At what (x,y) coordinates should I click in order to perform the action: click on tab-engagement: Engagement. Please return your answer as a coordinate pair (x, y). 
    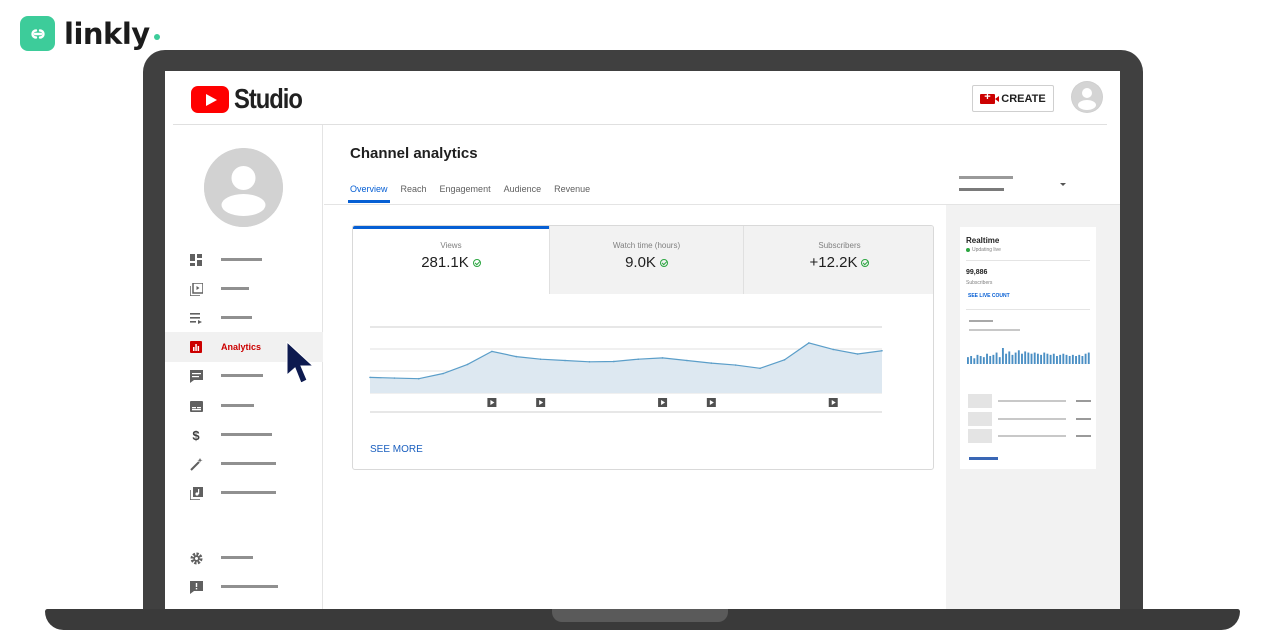
    Looking at the image, I should click on (465, 193).